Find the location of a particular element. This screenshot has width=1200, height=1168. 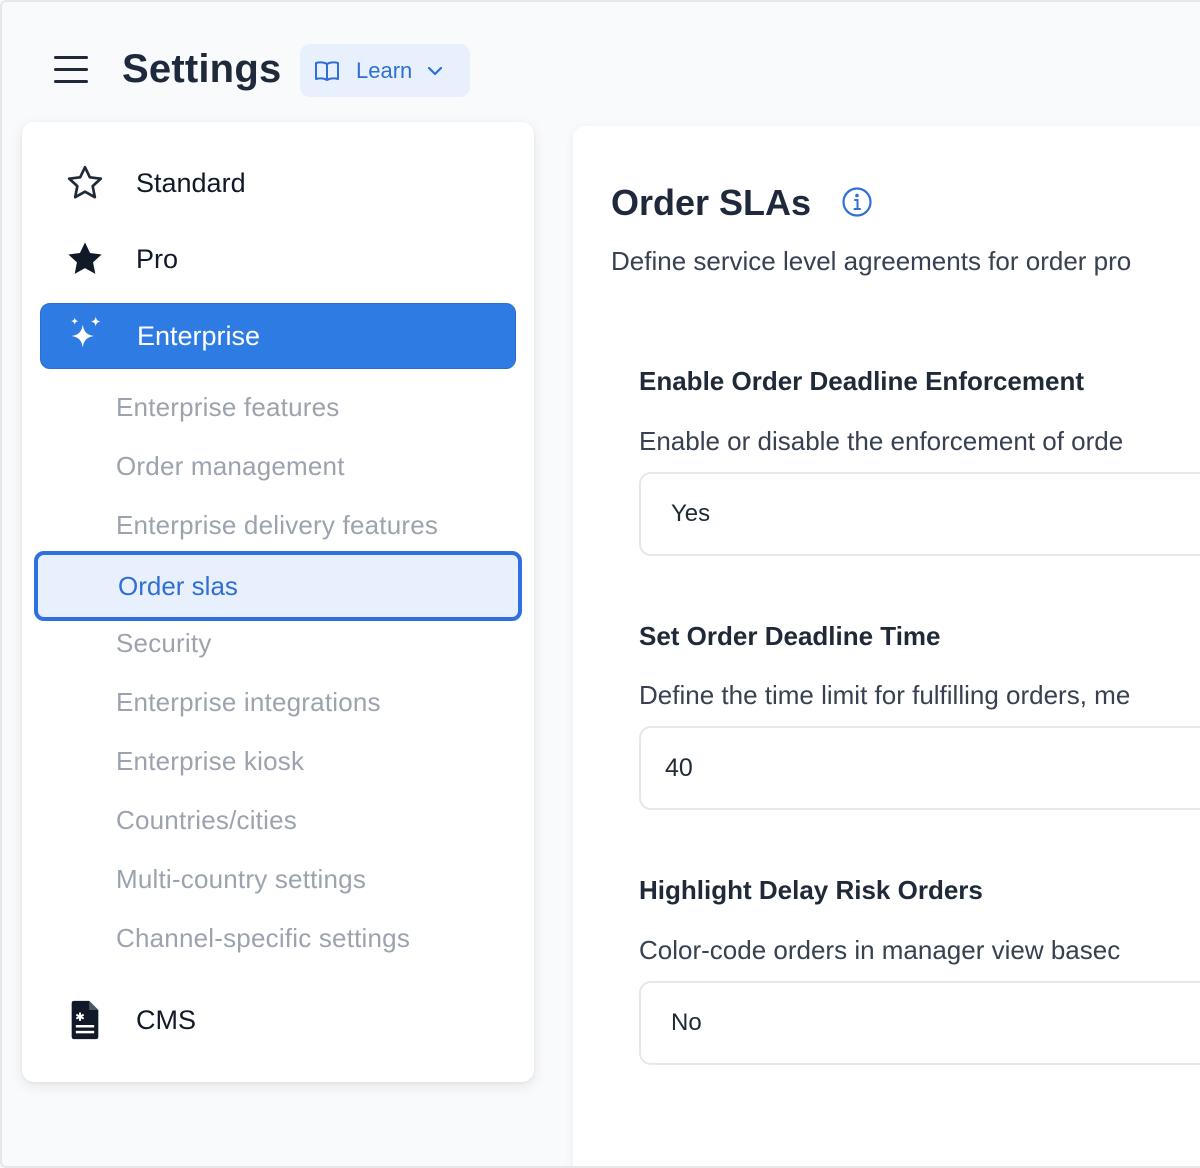

star-filled-icon is located at coordinates (85, 258).